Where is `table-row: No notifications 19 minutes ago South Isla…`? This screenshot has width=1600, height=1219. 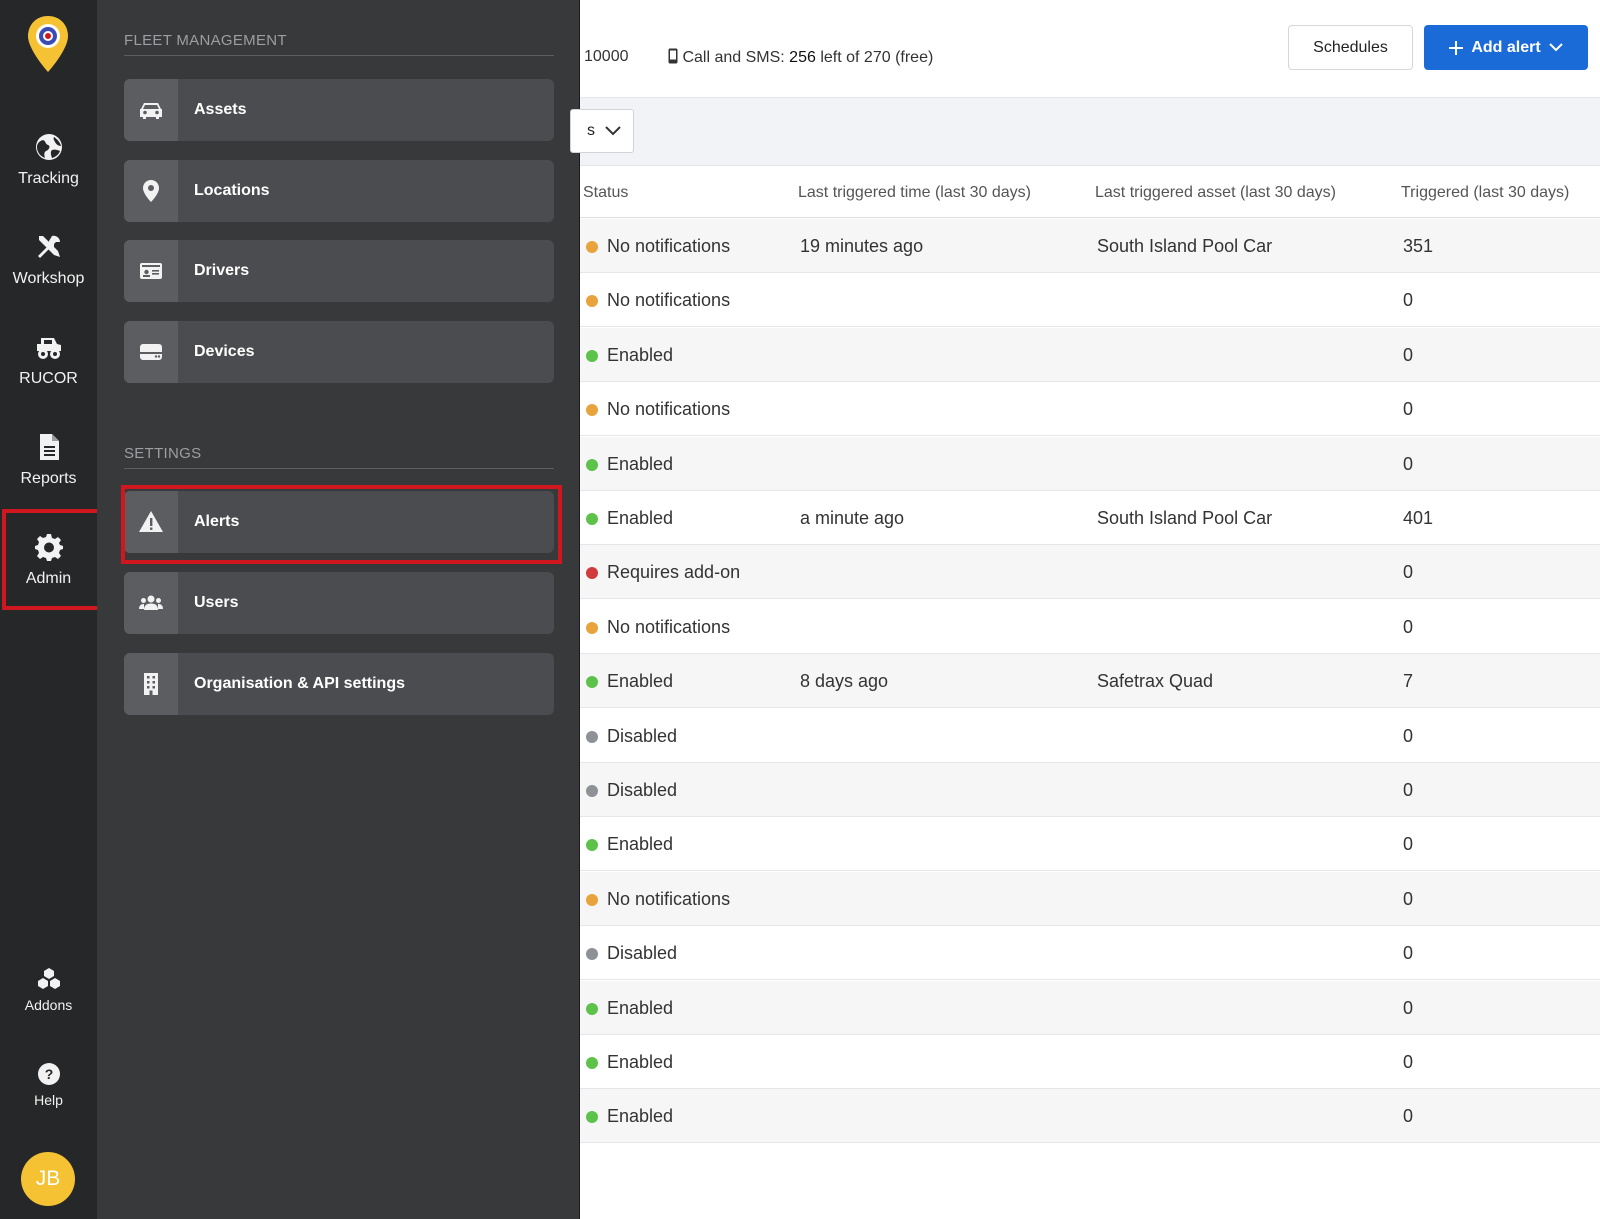
table-row: No notifications 19 minutes ago South Isla… is located at coordinates (1090, 246).